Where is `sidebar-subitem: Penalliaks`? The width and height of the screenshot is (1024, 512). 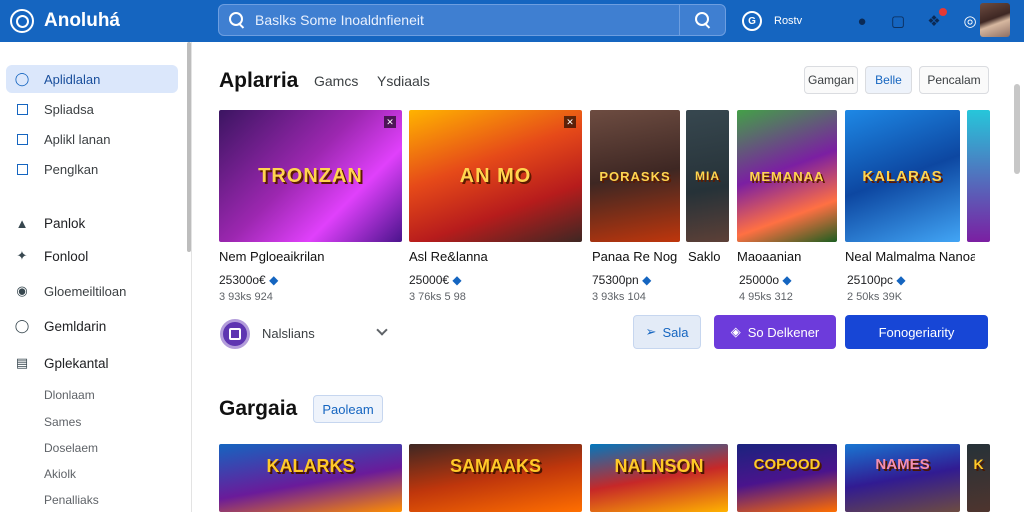 sidebar-subitem: Penalliaks is located at coordinates (71, 500).